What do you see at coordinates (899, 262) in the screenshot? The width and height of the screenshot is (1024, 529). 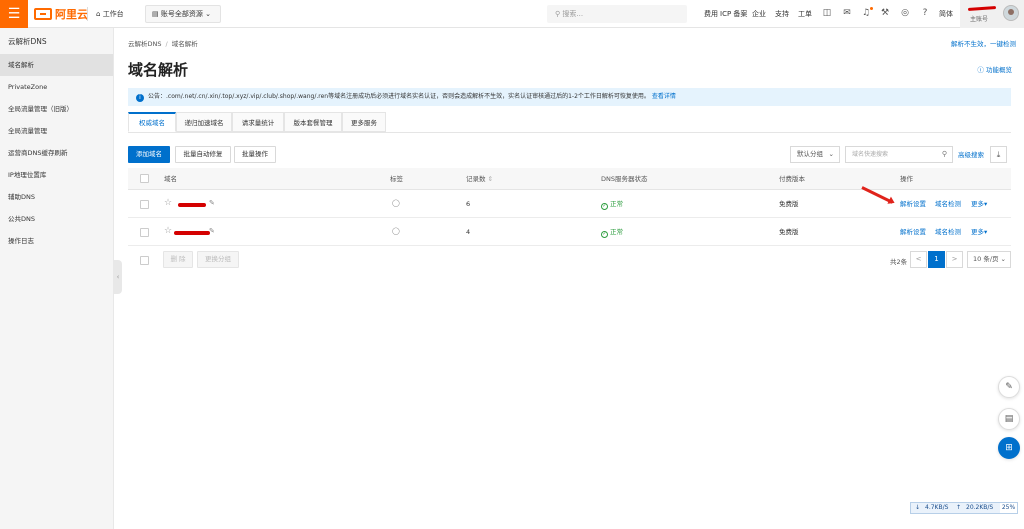 I see `pagination-total: 共2条` at bounding box center [899, 262].